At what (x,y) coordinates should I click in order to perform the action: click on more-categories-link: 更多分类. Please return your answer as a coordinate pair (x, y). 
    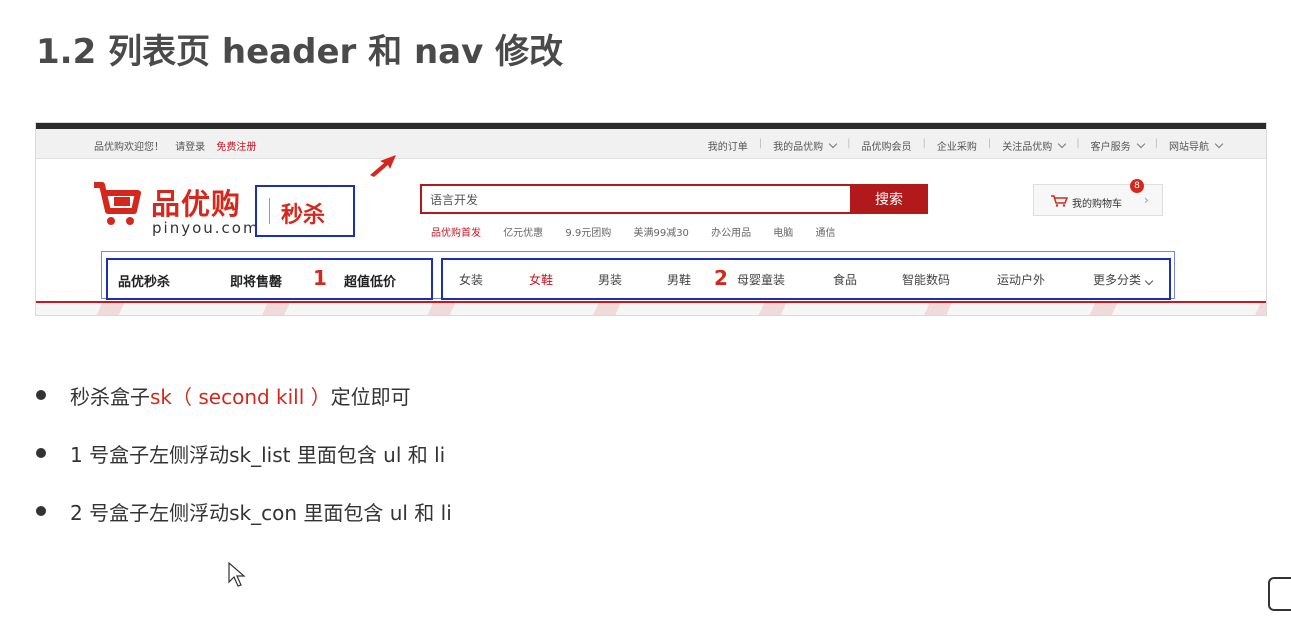
    Looking at the image, I should click on (1123, 279).